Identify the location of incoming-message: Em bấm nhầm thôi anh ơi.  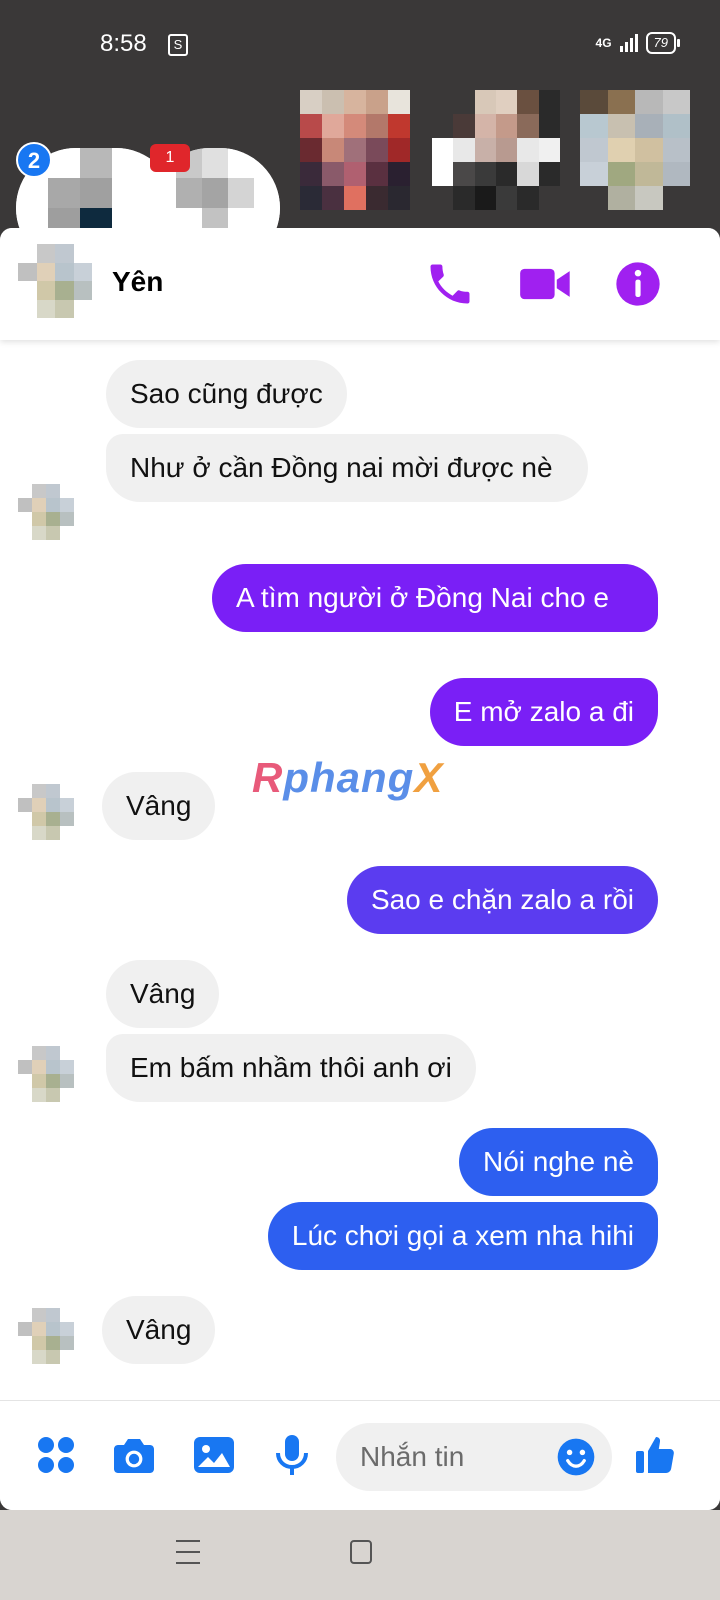
(291, 1068).